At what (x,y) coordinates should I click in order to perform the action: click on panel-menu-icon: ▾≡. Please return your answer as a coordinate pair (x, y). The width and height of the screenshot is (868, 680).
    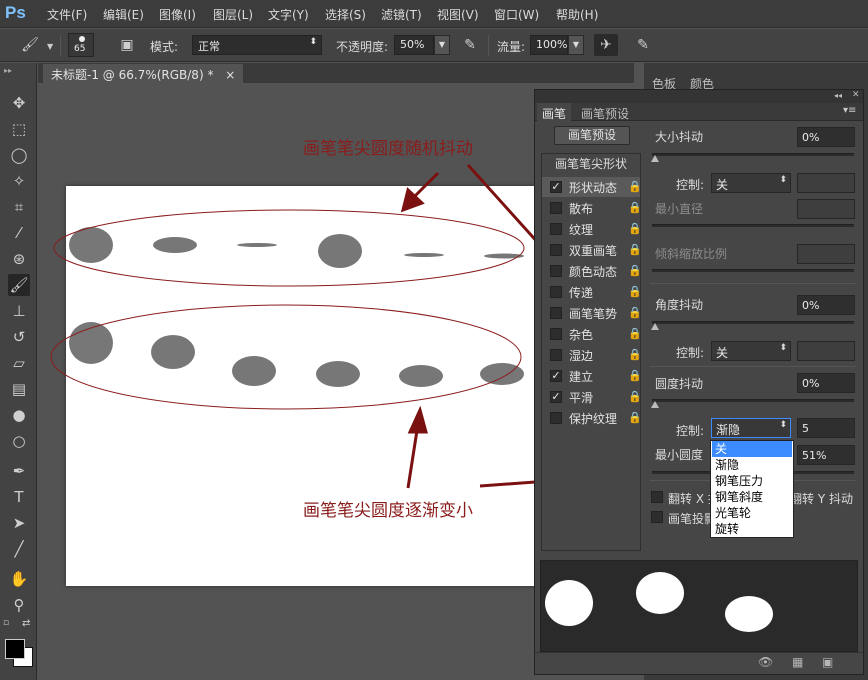
    Looking at the image, I should click on (849, 110).